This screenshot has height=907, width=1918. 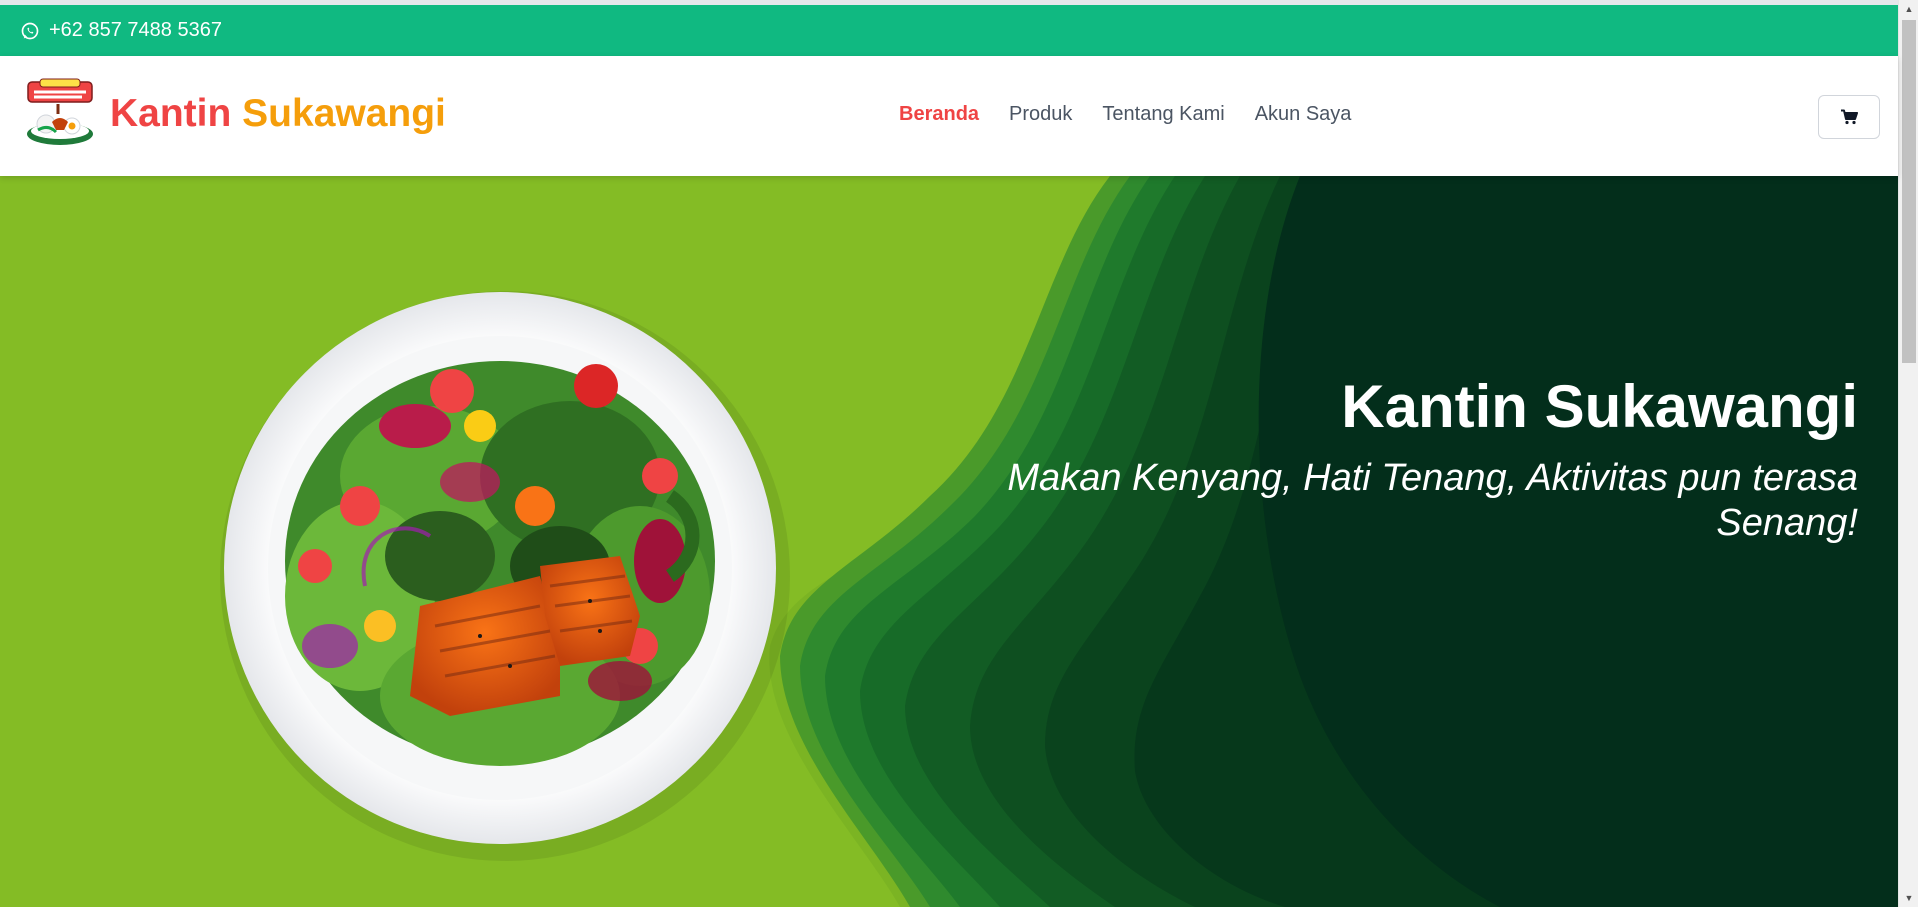 I want to click on hero-title: Kantin Sukawangi, so click(x=1599, y=406).